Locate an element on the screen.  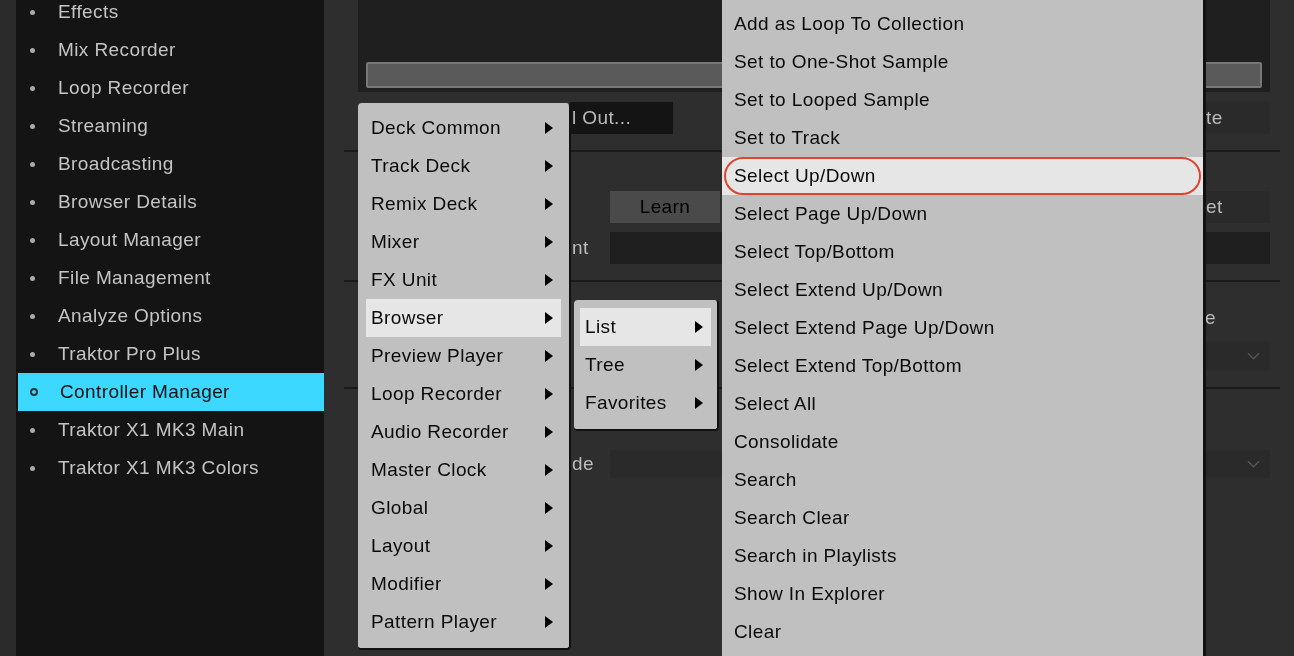
sidebar-item: Traktor X1 MK3 Main is located at coordinates (171, 430).